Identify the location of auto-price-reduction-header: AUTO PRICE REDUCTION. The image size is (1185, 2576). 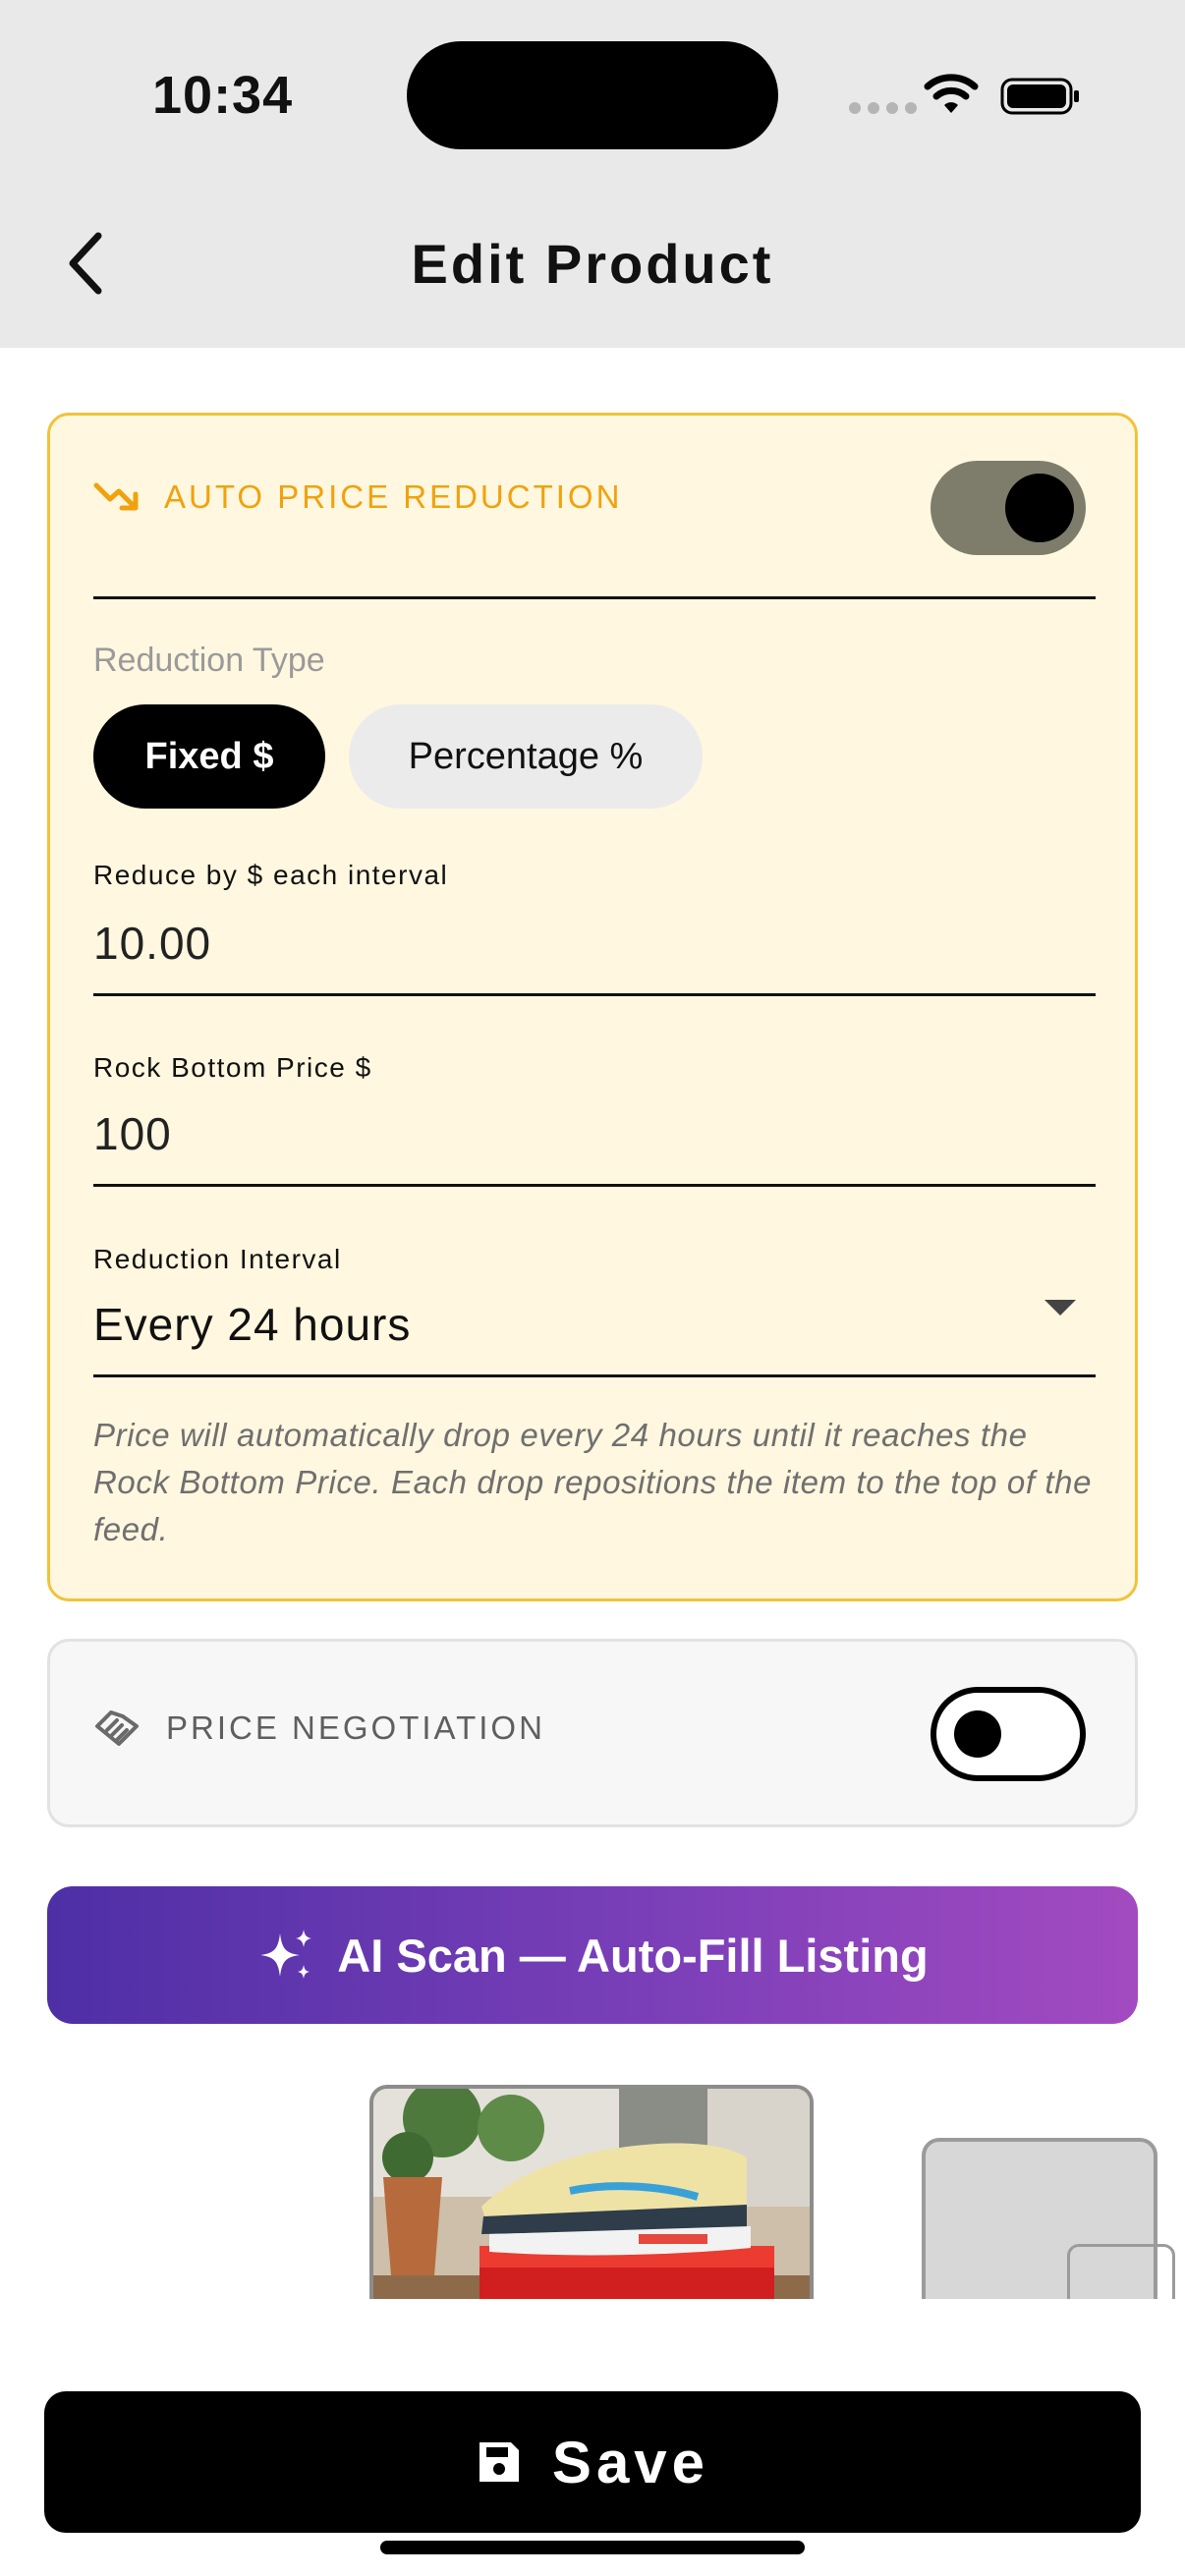
(357, 497).